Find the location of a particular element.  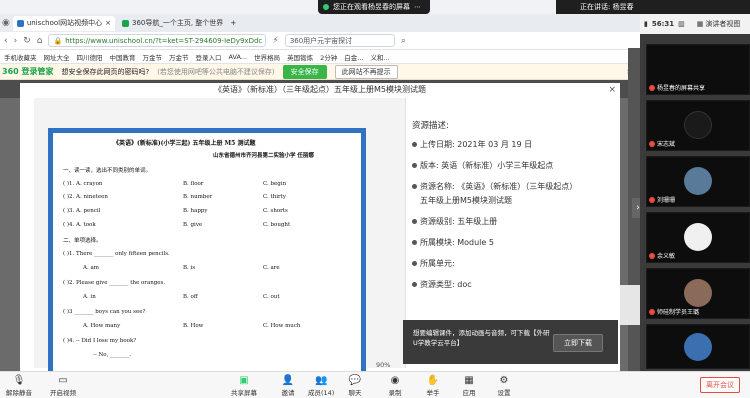

settings-button: ⚙ 设置 is located at coordinates (504, 385).